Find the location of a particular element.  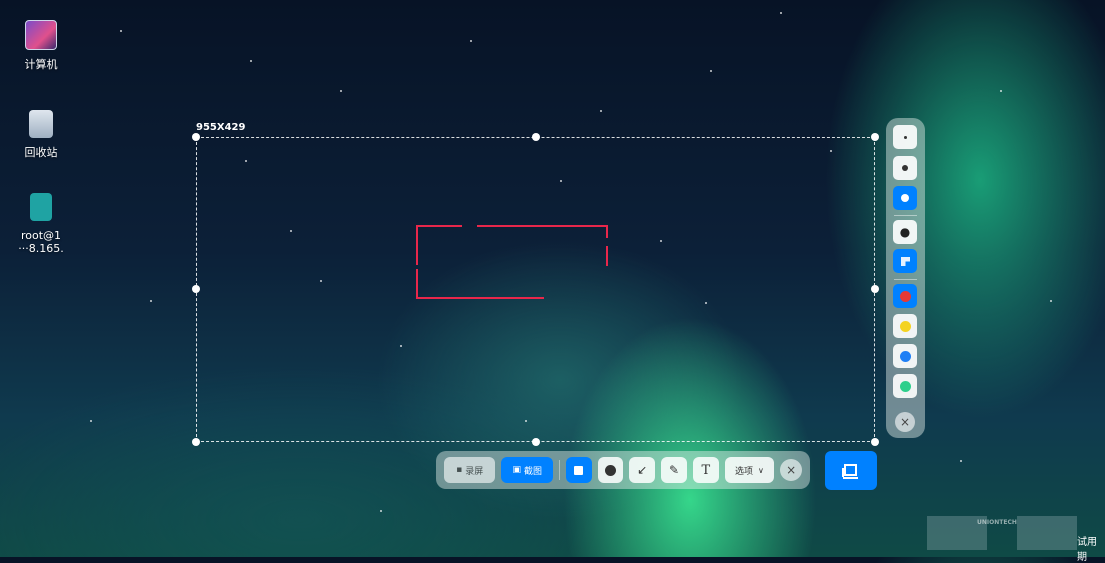

desktop-icon-label: 回收站 is located at coordinates (41, 152).